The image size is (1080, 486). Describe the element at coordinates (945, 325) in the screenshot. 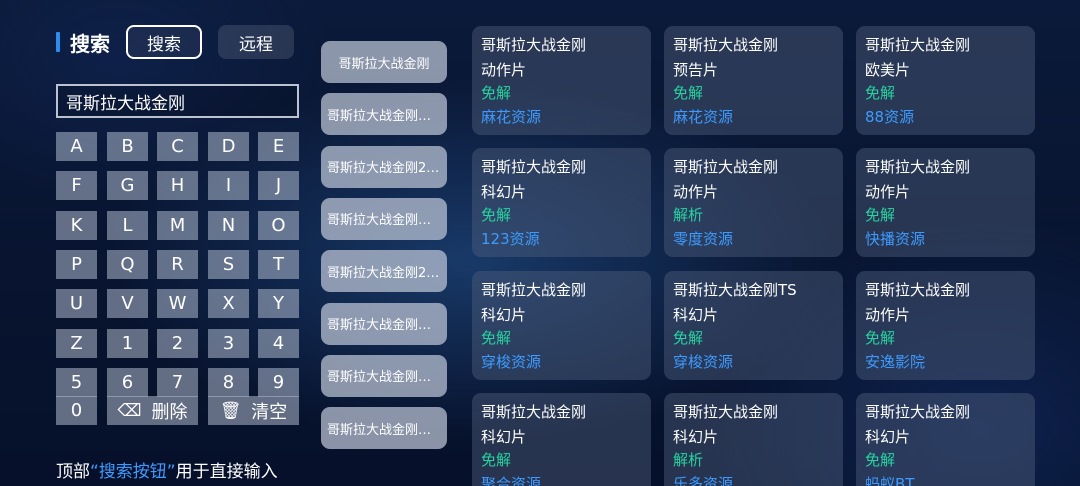

I see `result-card: 哥斯拉大战金刚 动作片 免解 安逸影院` at that location.